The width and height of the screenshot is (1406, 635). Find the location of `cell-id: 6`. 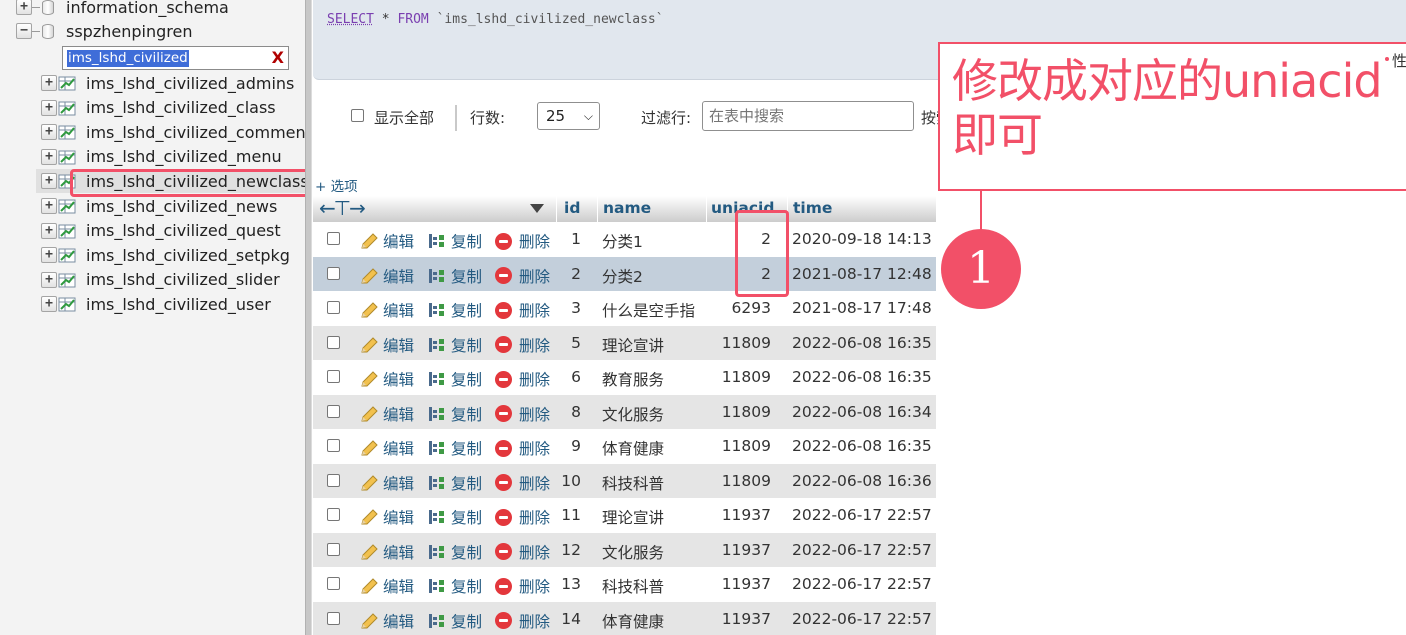

cell-id: 6 is located at coordinates (568, 377).